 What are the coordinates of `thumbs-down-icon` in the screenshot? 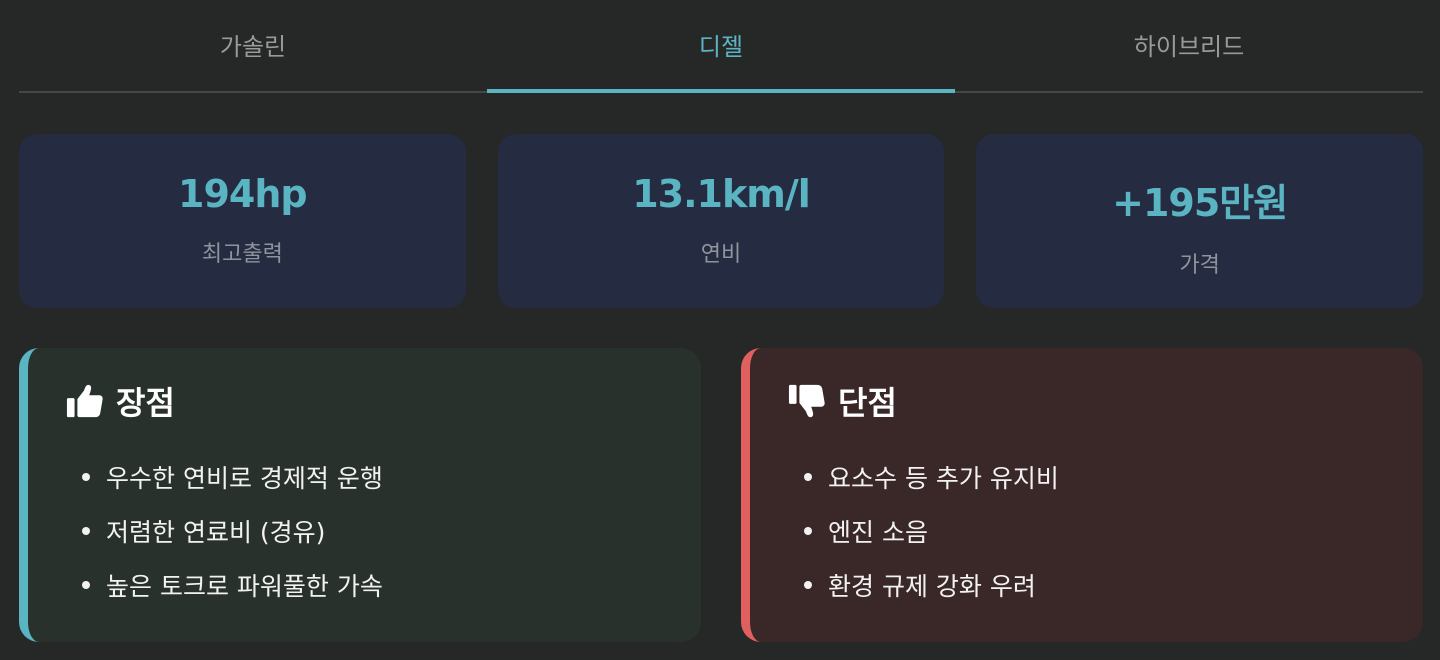 It's located at (807, 401).